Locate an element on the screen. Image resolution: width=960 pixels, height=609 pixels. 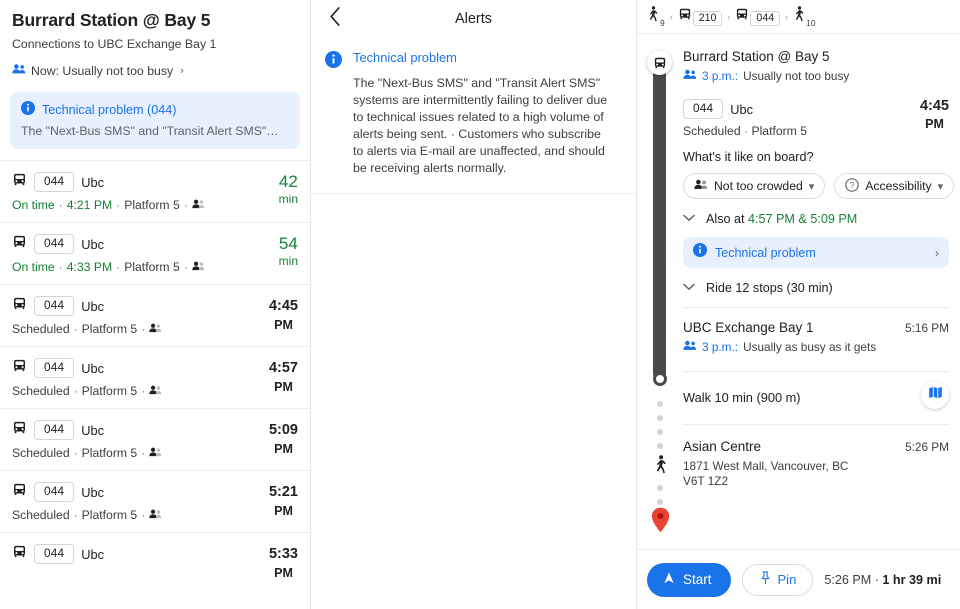
departure-time-block: 5:33 PM is located at coordinates (283, 563).